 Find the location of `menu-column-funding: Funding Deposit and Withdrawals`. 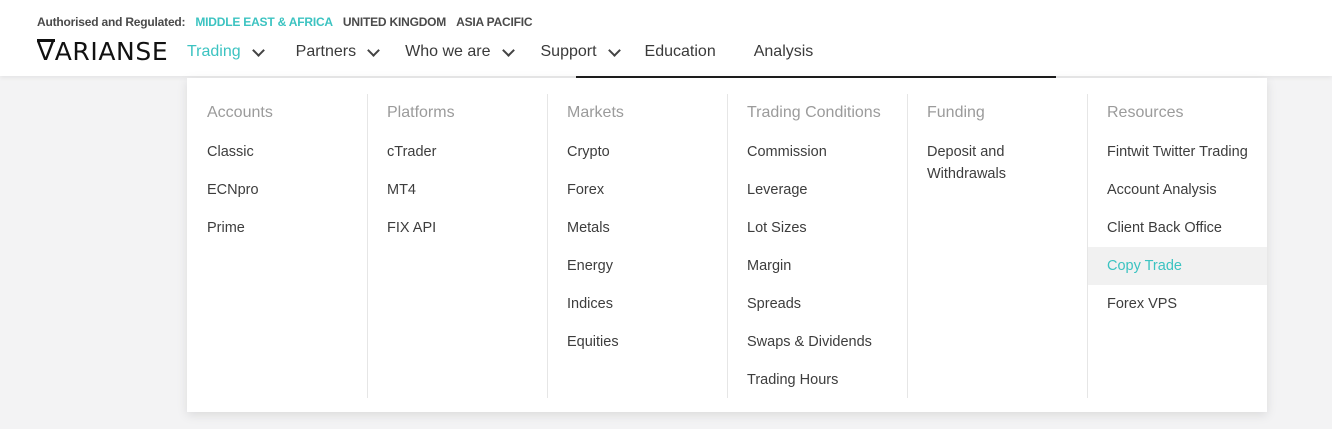

menu-column-funding: Funding Deposit and Withdrawals is located at coordinates (997, 238).